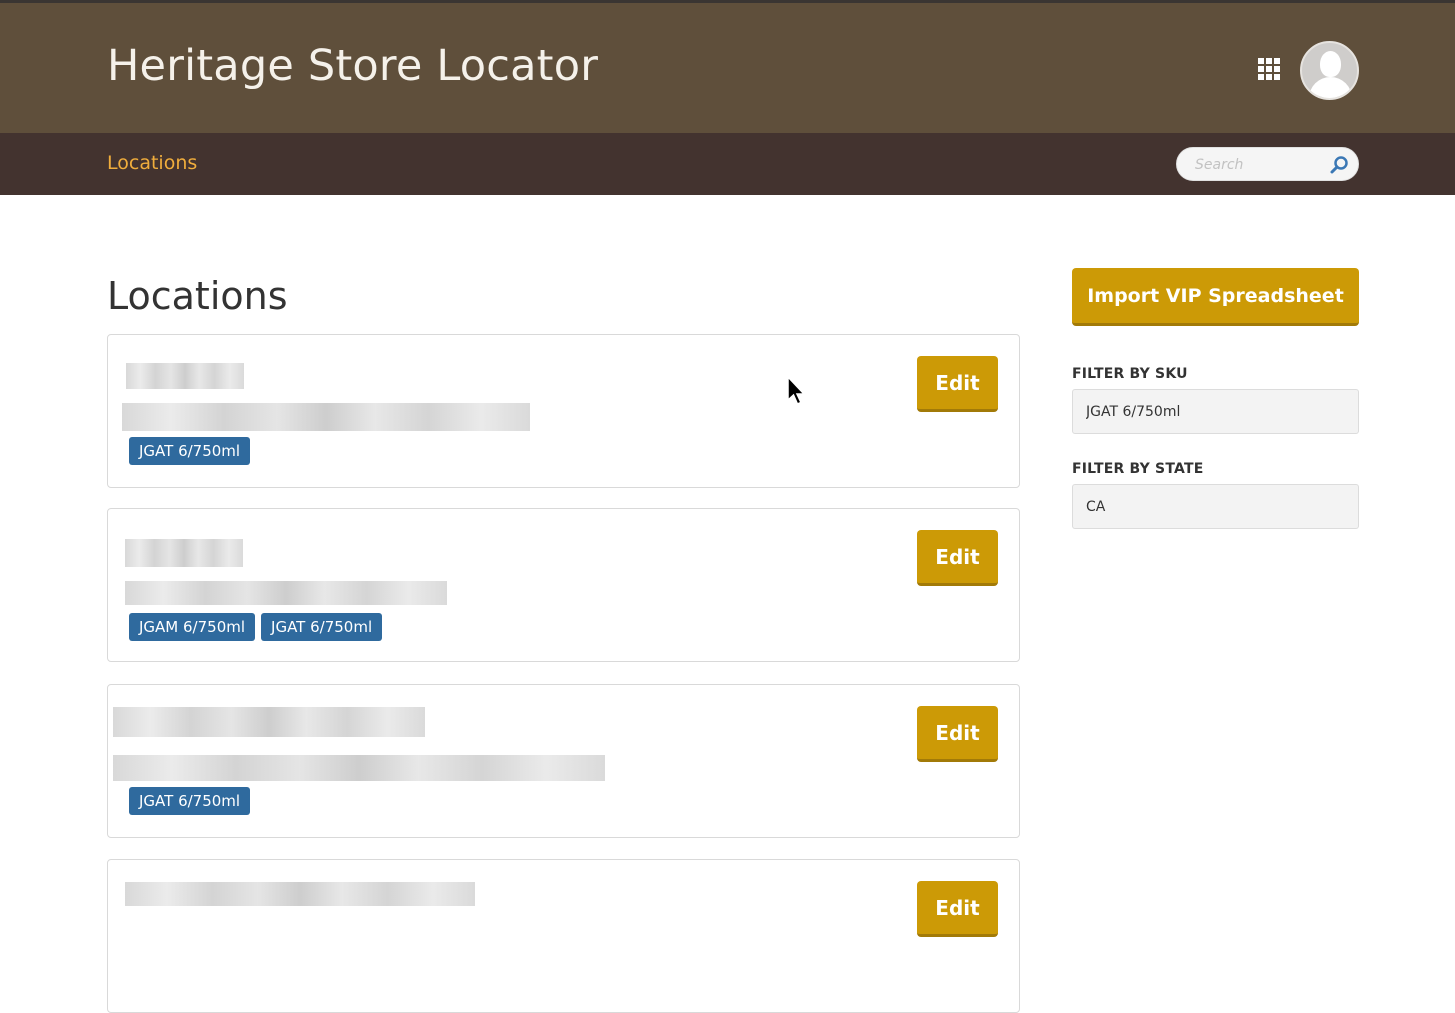  What do you see at coordinates (1260, 165) in the screenshot?
I see `search-input` at bounding box center [1260, 165].